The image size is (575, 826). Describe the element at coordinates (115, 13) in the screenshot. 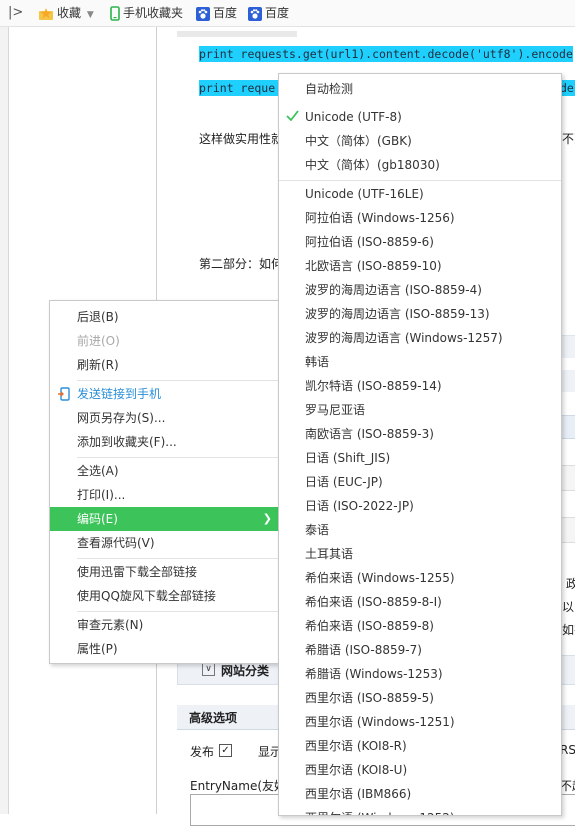

I see `phone-icon` at that location.